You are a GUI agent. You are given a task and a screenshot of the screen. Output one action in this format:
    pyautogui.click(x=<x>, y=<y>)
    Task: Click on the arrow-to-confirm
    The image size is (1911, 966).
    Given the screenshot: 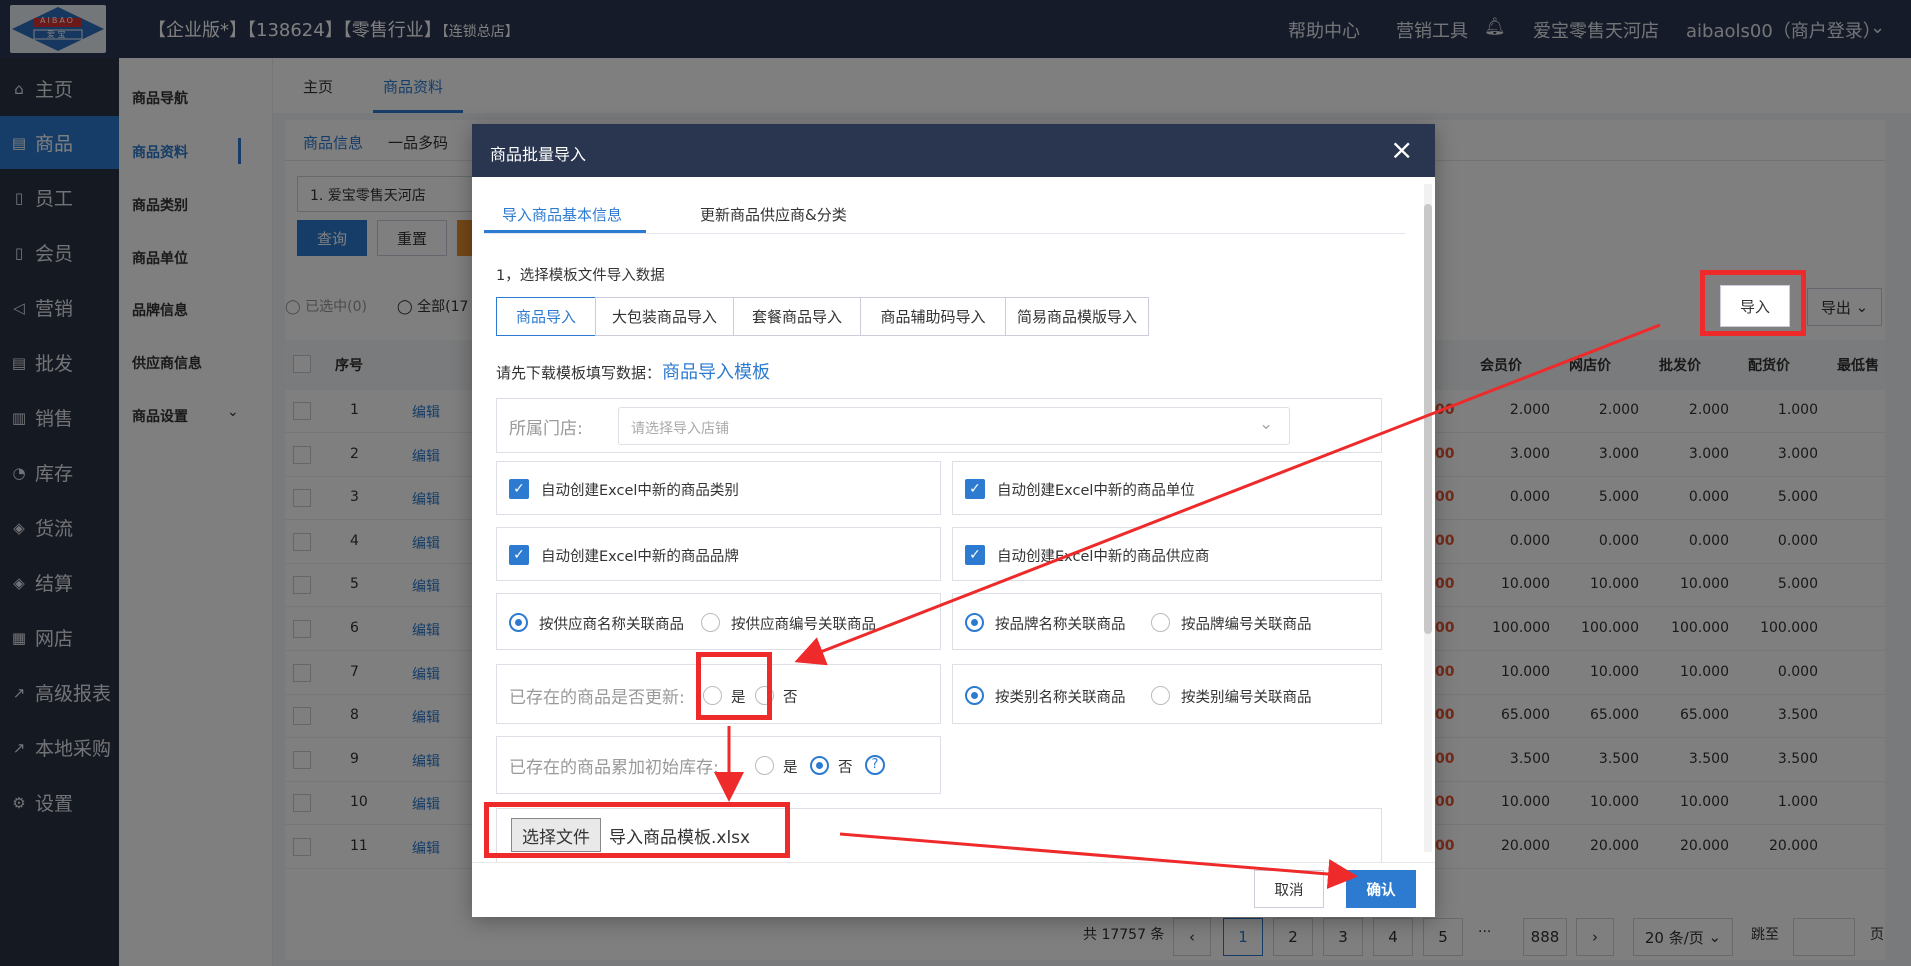 What is the action you would take?
    pyautogui.click(x=1098, y=860)
    